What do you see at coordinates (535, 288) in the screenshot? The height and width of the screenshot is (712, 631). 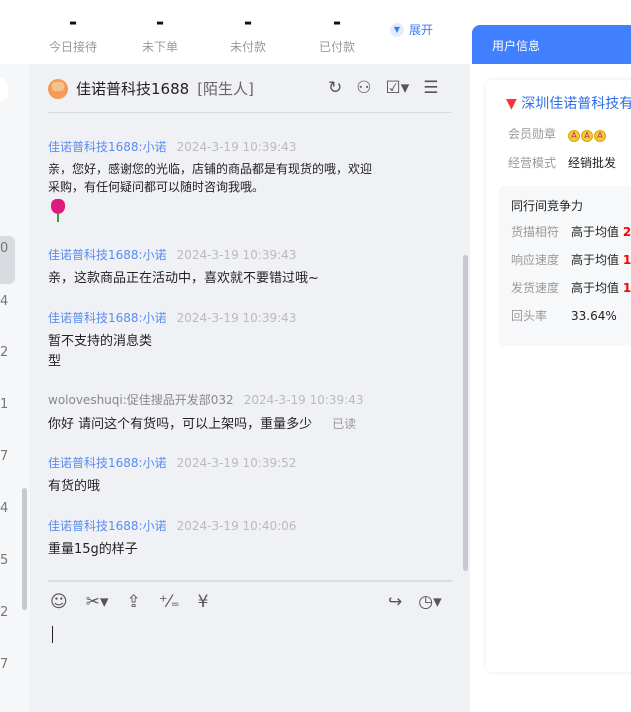 I see `metric-label: 发货速度` at bounding box center [535, 288].